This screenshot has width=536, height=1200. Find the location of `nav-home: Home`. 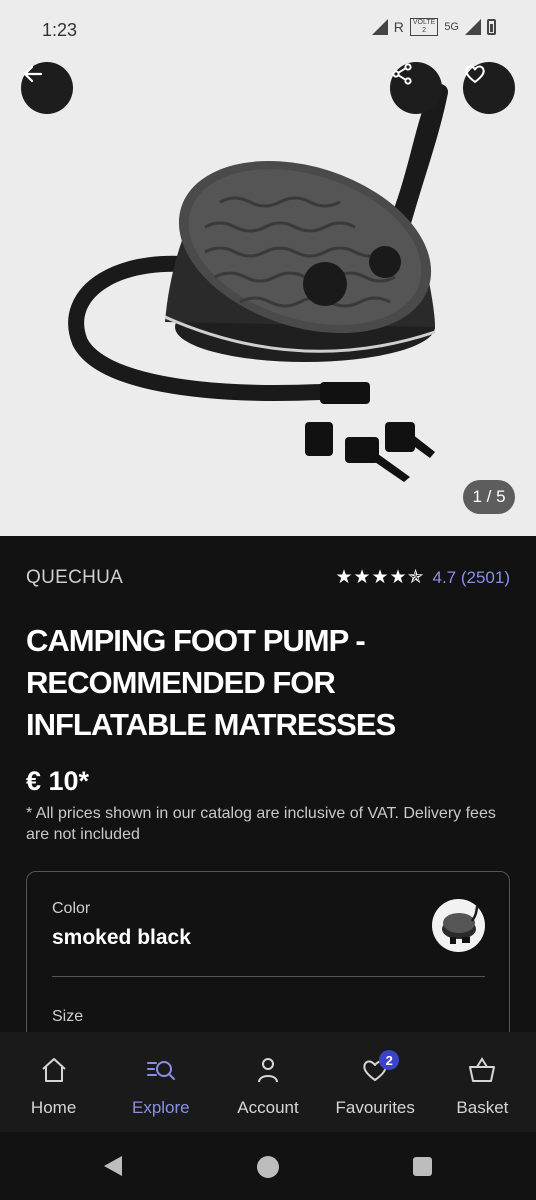

nav-home: Home is located at coordinates (53, 1082).